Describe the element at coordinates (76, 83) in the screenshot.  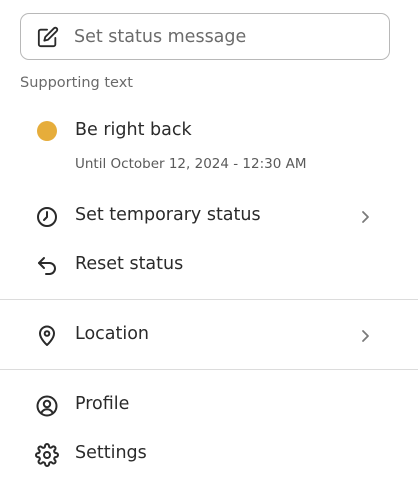
I see `supporting-text: Supporting text` at that location.